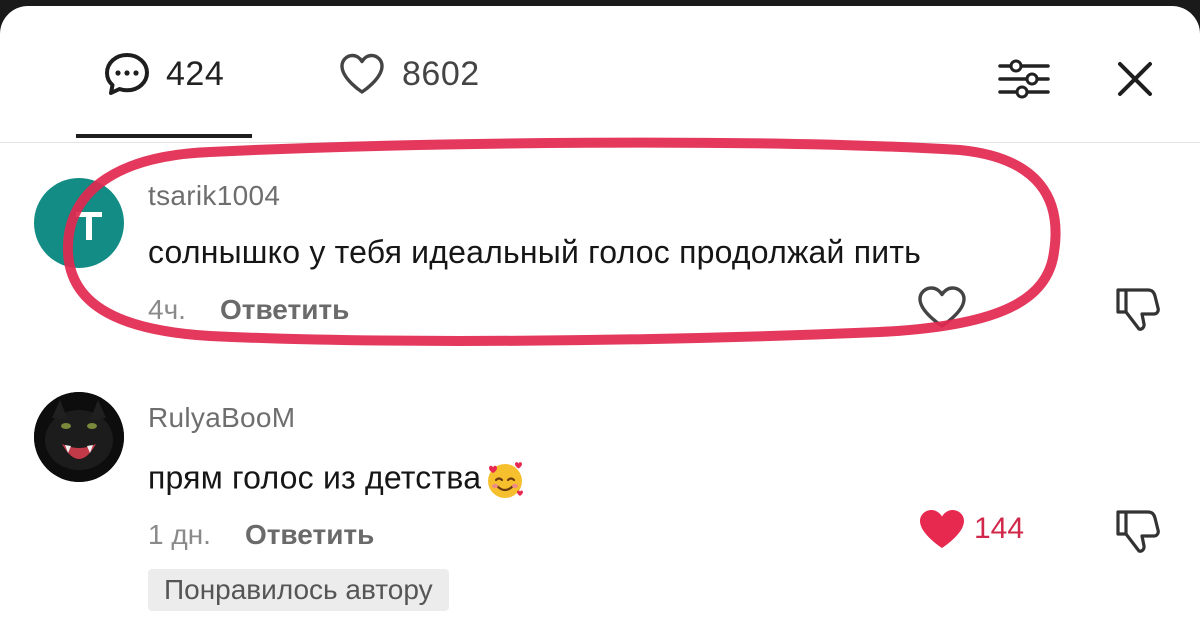  I want to click on tab-comments: 424, so click(164, 74).